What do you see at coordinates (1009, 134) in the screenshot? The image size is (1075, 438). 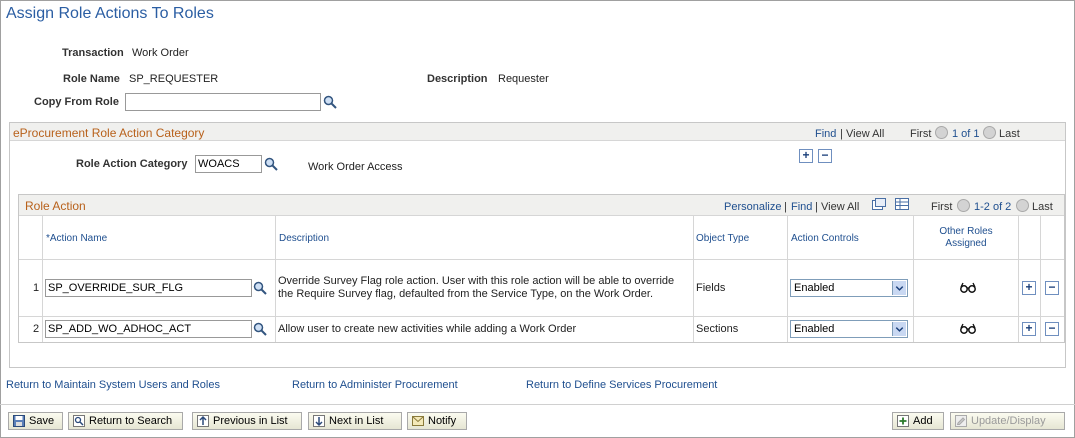 I see `category-last-label: Last` at bounding box center [1009, 134].